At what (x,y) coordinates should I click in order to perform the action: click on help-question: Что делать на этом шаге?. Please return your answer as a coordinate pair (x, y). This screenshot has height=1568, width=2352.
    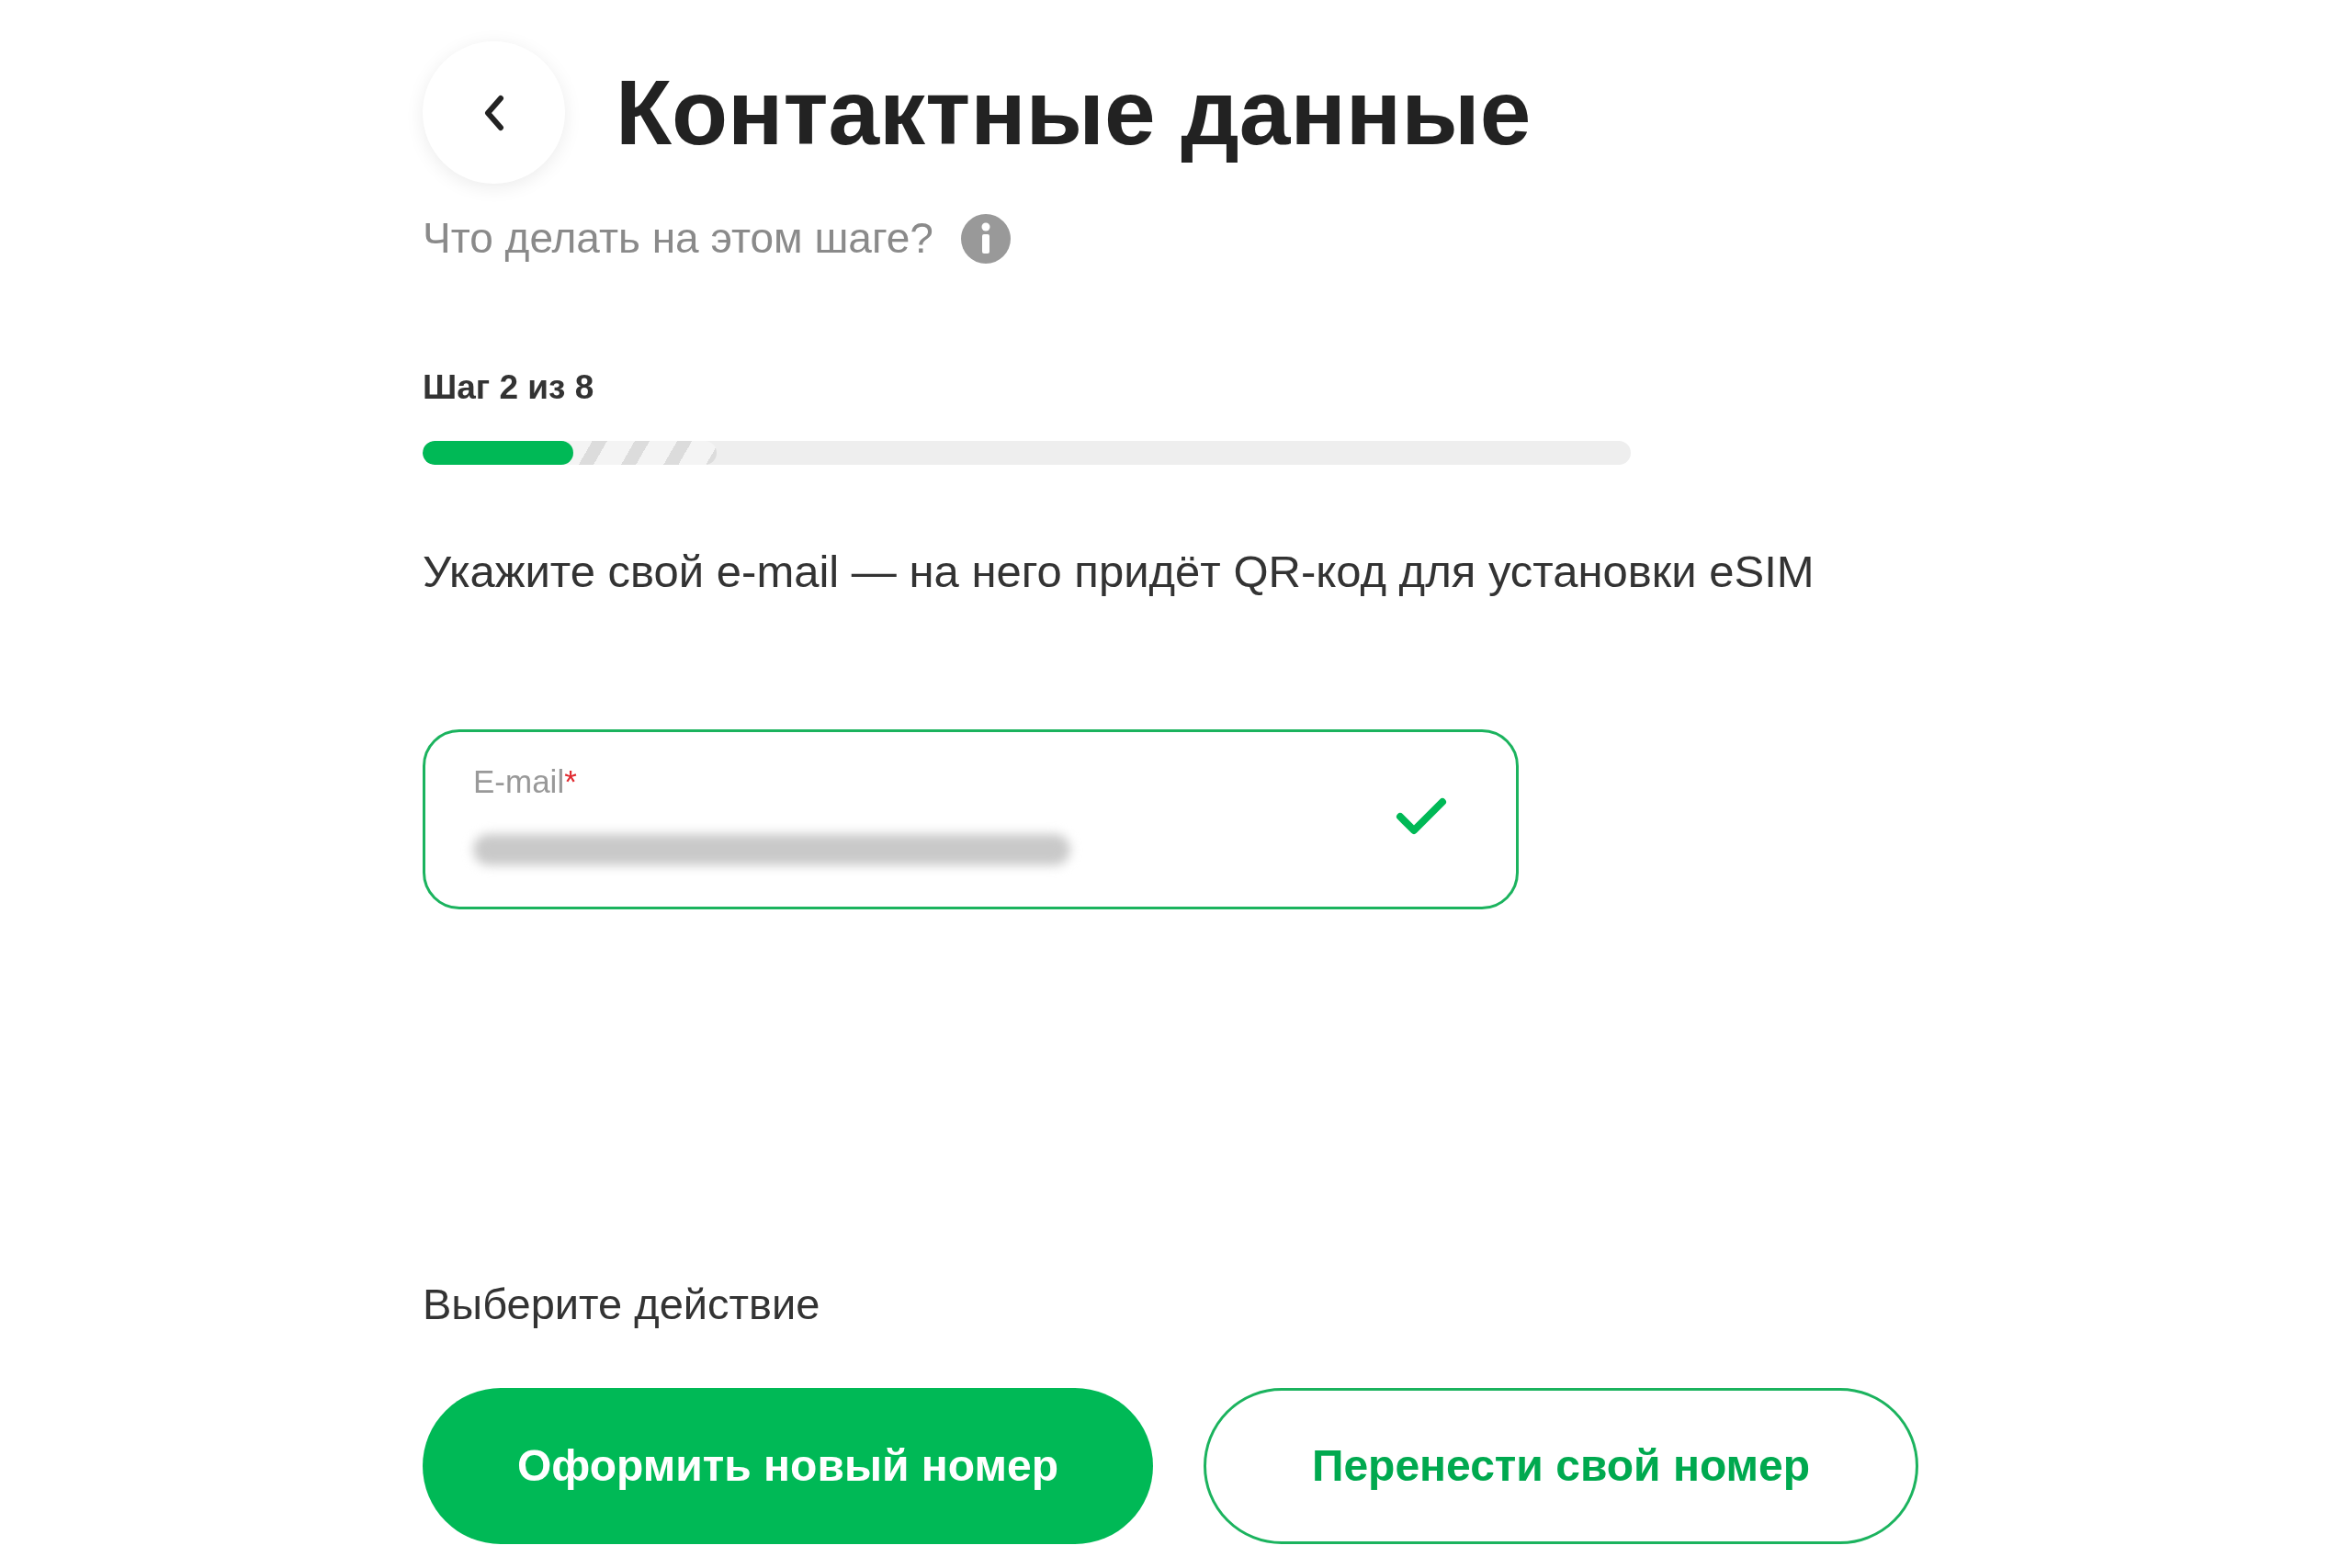
    Looking at the image, I should click on (678, 239).